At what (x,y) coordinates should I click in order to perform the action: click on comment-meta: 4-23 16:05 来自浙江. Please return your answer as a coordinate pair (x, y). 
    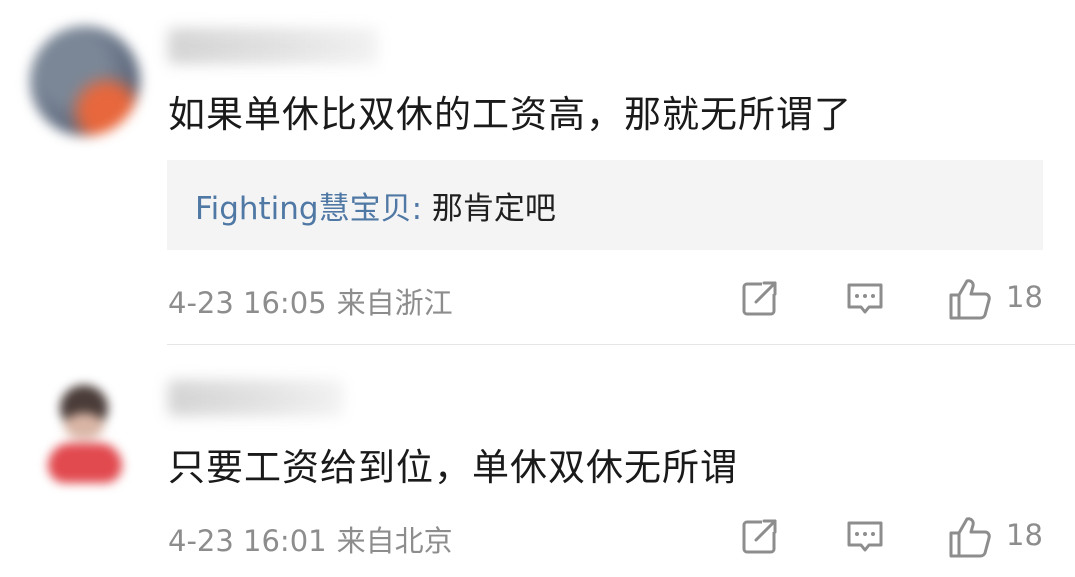
    Looking at the image, I should click on (310, 301).